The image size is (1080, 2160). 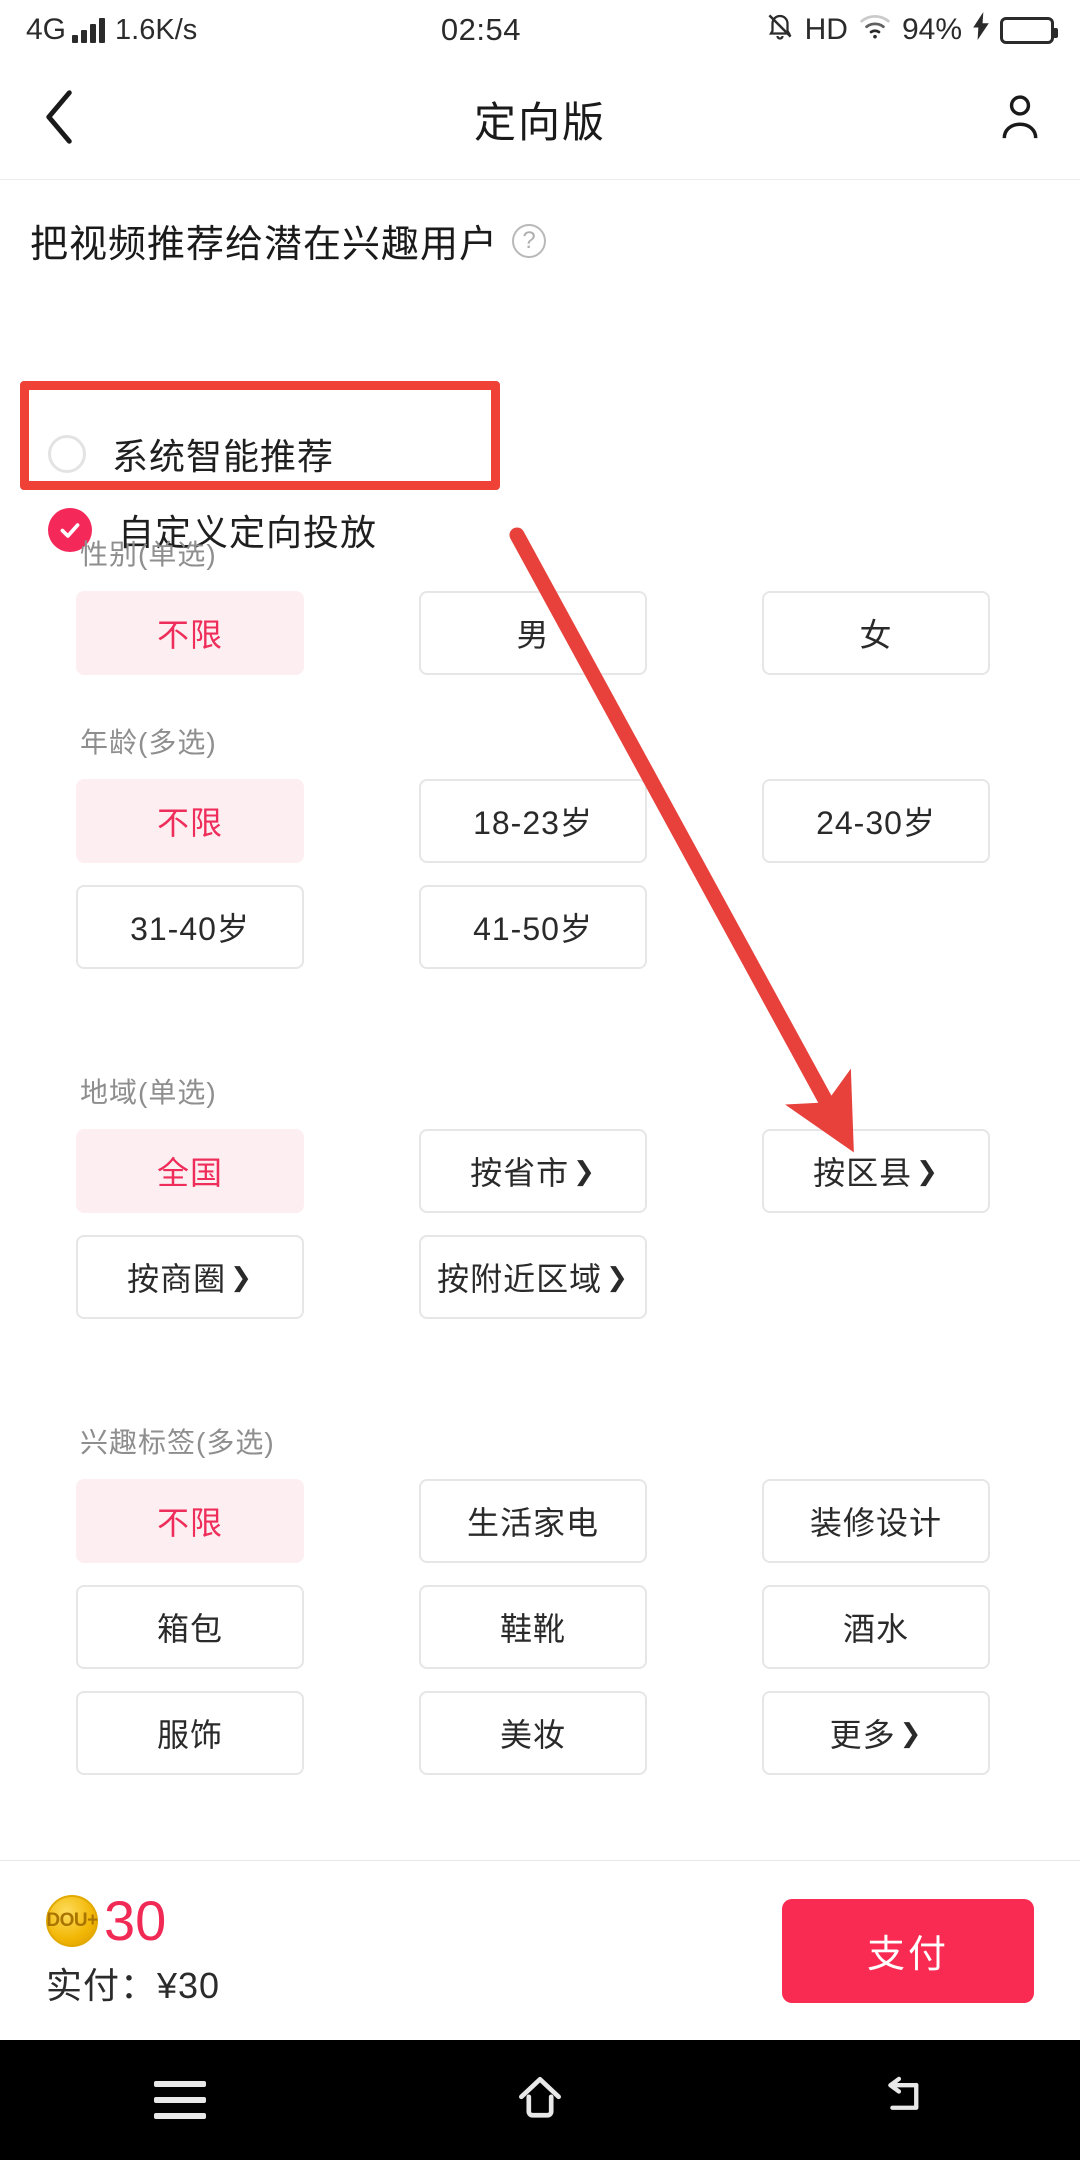 I want to click on chip-label: 18-23岁, so click(x=533, y=823).